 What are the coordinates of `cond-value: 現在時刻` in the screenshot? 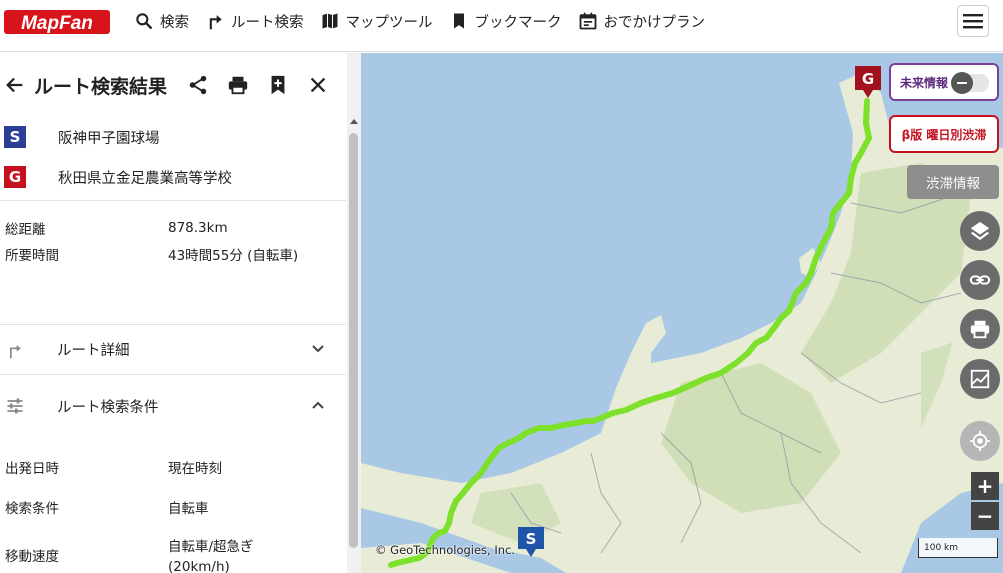 It's located at (195, 469).